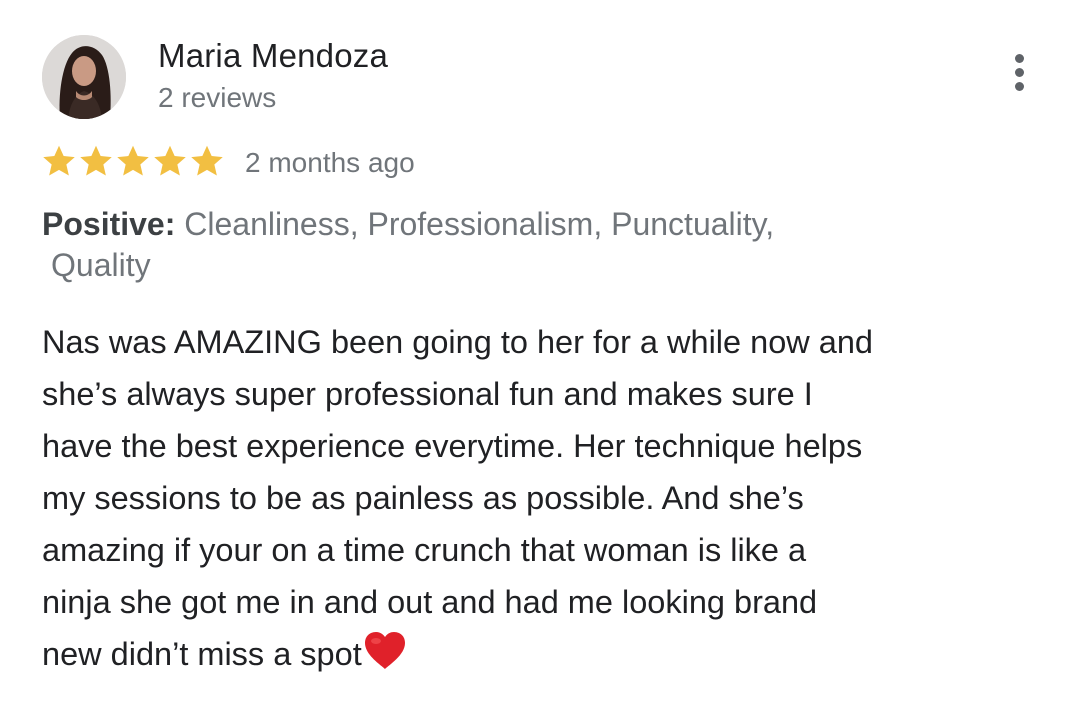 The height and width of the screenshot is (718, 1080). What do you see at coordinates (101, 265) in the screenshot?
I see `positive-values-line2: Quality` at bounding box center [101, 265].